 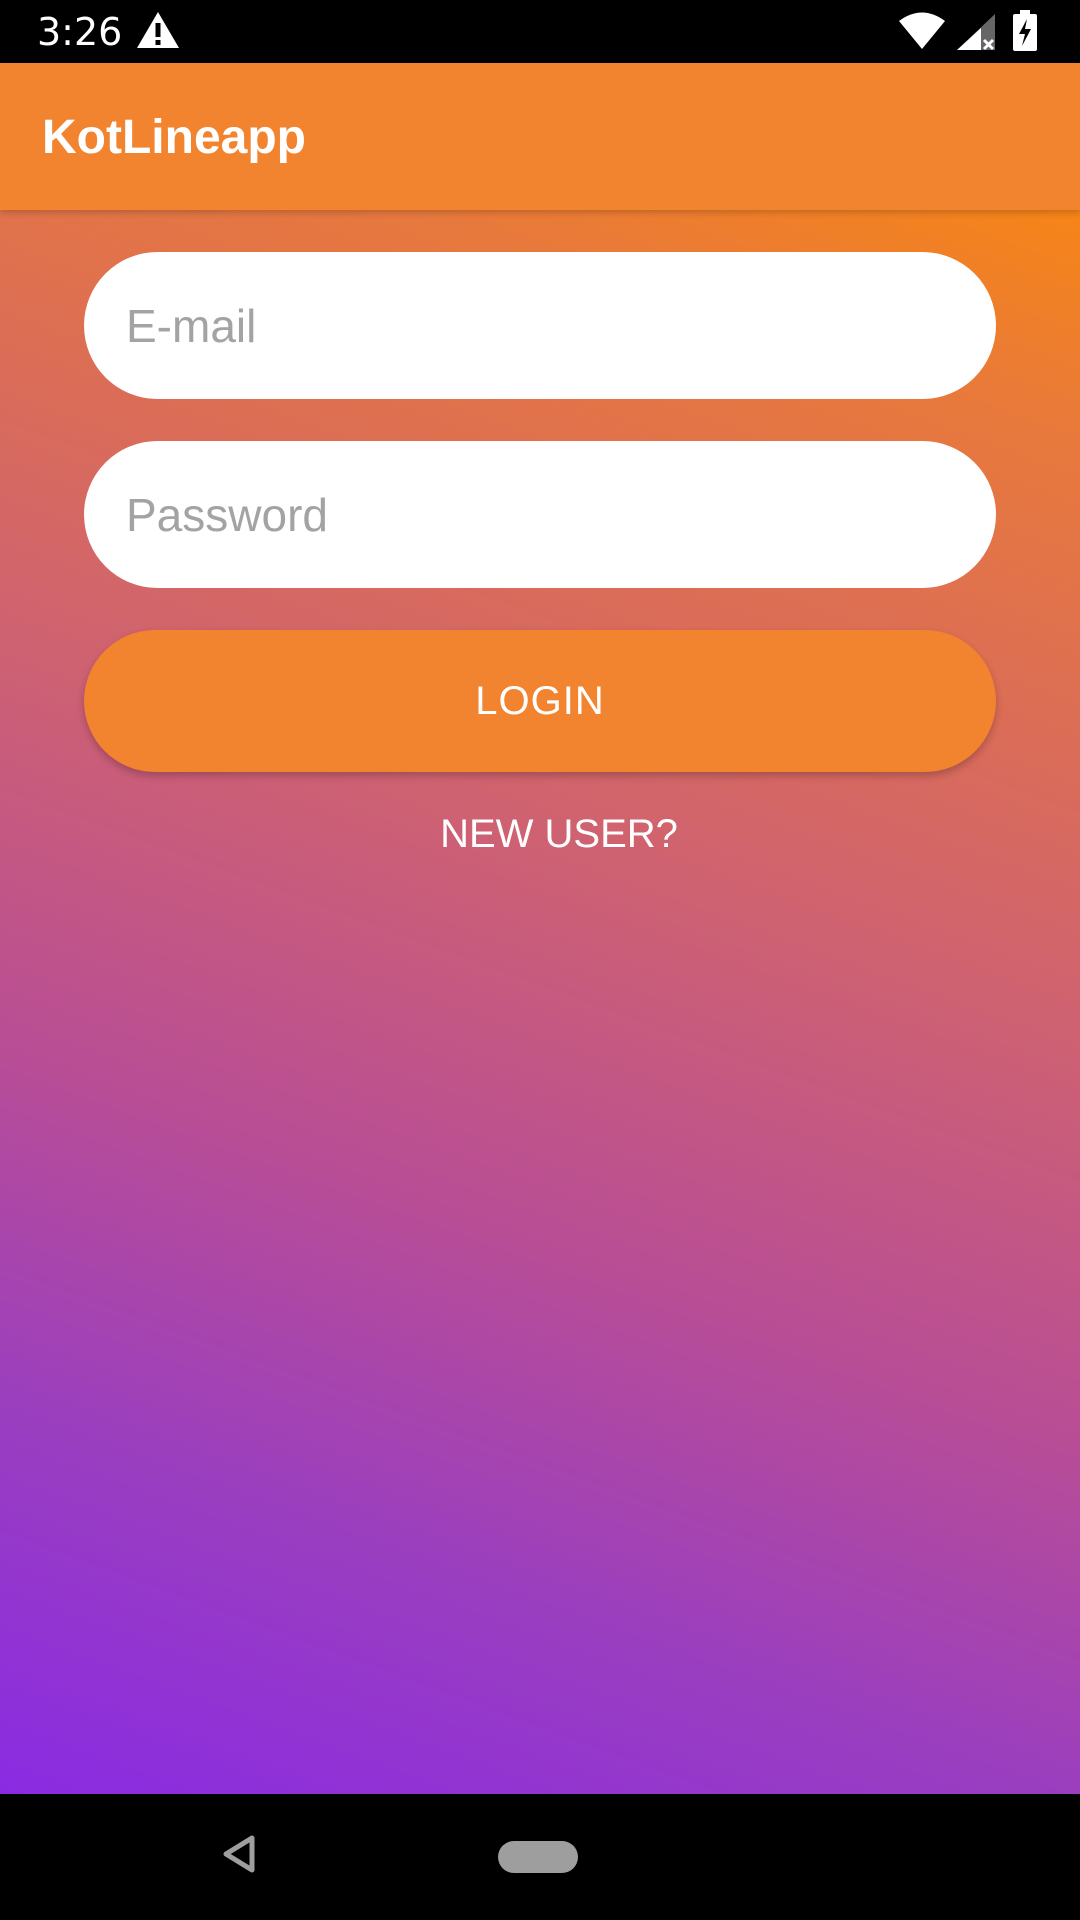 What do you see at coordinates (540, 31) in the screenshot?
I see `status-bar: 3:26` at bounding box center [540, 31].